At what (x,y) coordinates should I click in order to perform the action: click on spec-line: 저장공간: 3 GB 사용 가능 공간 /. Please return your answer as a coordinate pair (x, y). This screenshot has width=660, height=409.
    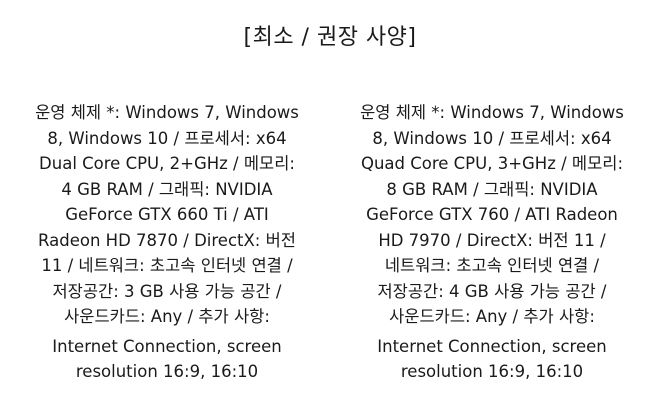
    Looking at the image, I should click on (167, 291).